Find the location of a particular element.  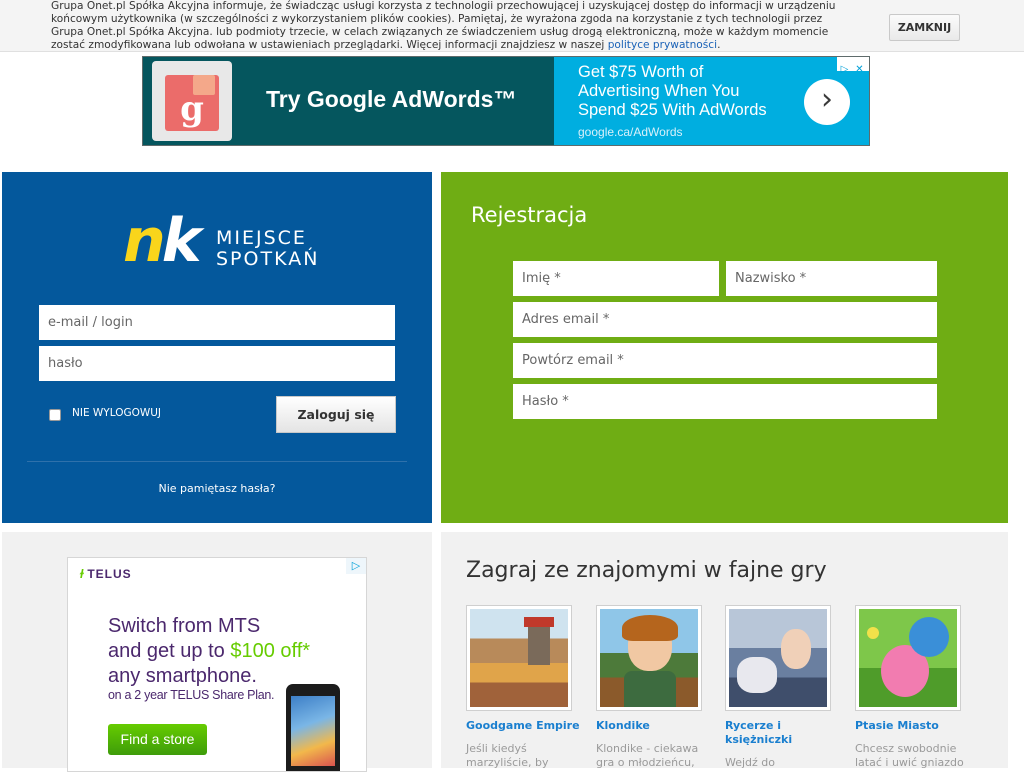

game-card: Rycerze i księżniczki Wejdź do is located at coordinates (779, 687).